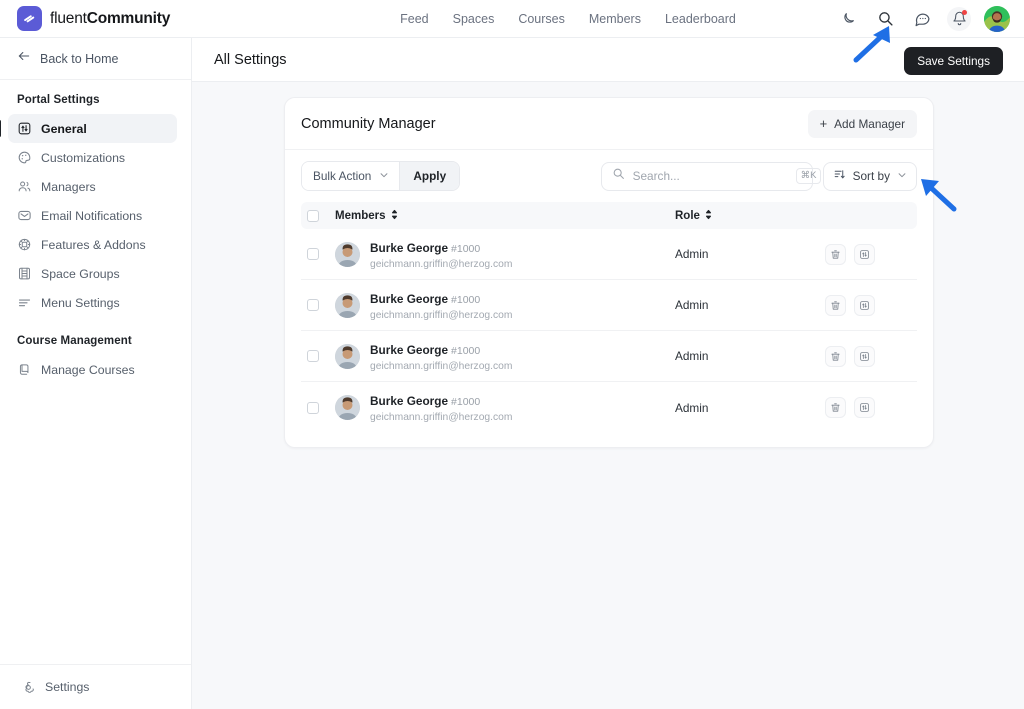 This screenshot has width=1024, height=709. Describe the element at coordinates (24, 128) in the screenshot. I see `sliders-icon` at that location.